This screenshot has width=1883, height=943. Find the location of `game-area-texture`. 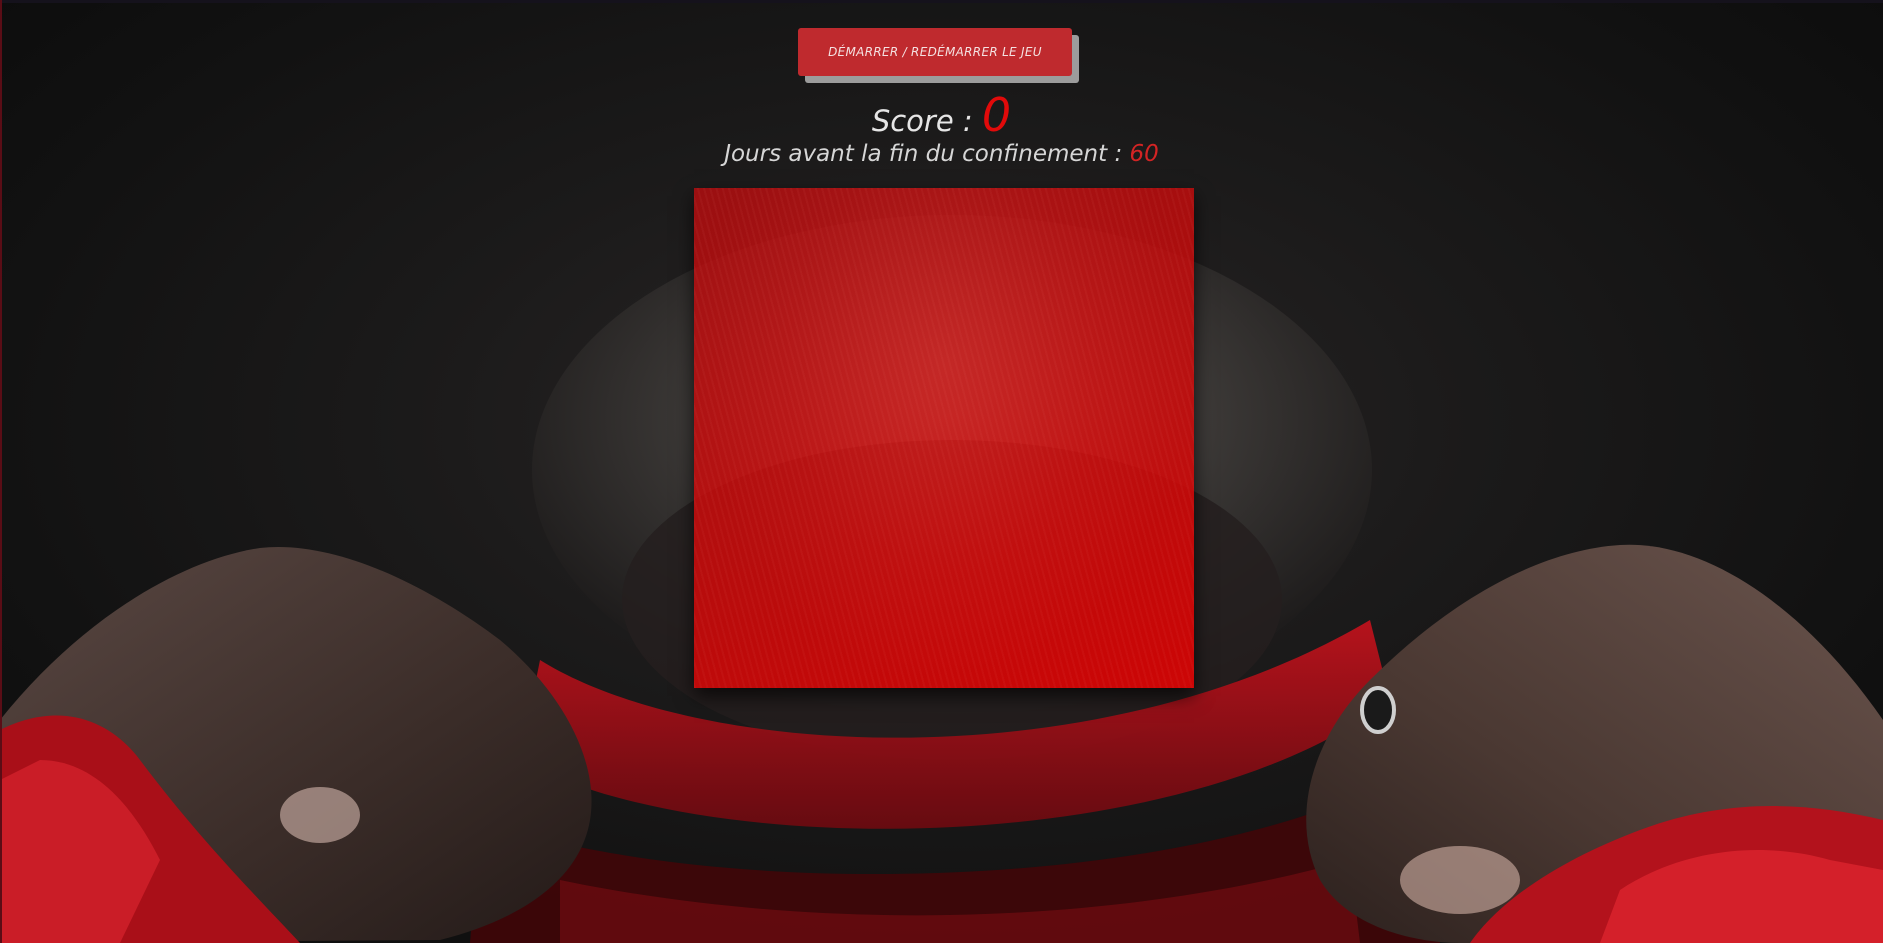

game-area-texture is located at coordinates (944, 438).